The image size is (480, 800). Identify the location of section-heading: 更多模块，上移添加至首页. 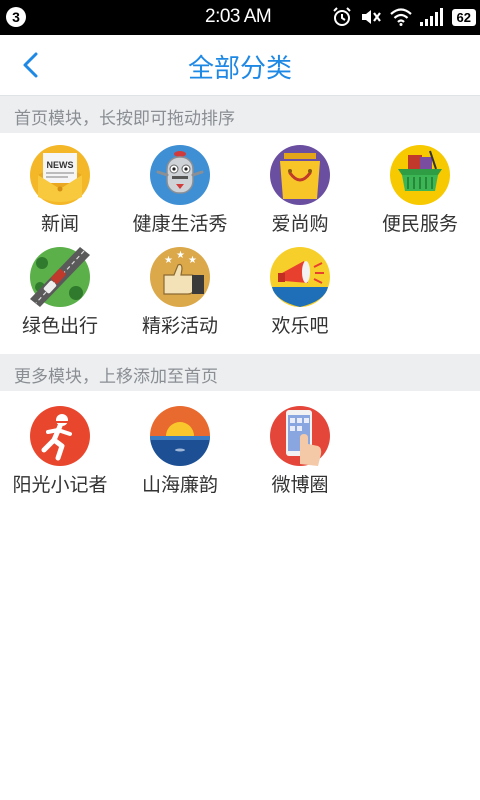
(116, 377).